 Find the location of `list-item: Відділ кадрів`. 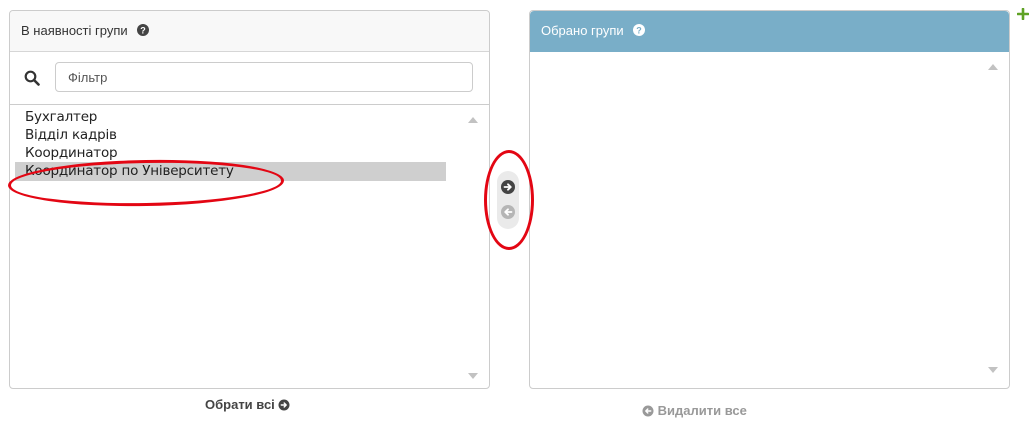

list-item: Відділ кадрів is located at coordinates (230, 135).